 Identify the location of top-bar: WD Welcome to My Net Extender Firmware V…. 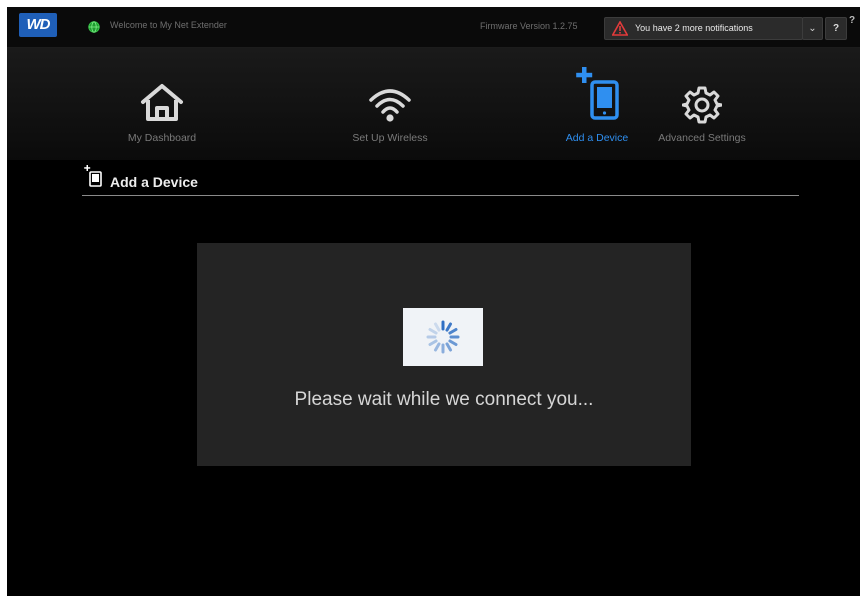
(433, 27).